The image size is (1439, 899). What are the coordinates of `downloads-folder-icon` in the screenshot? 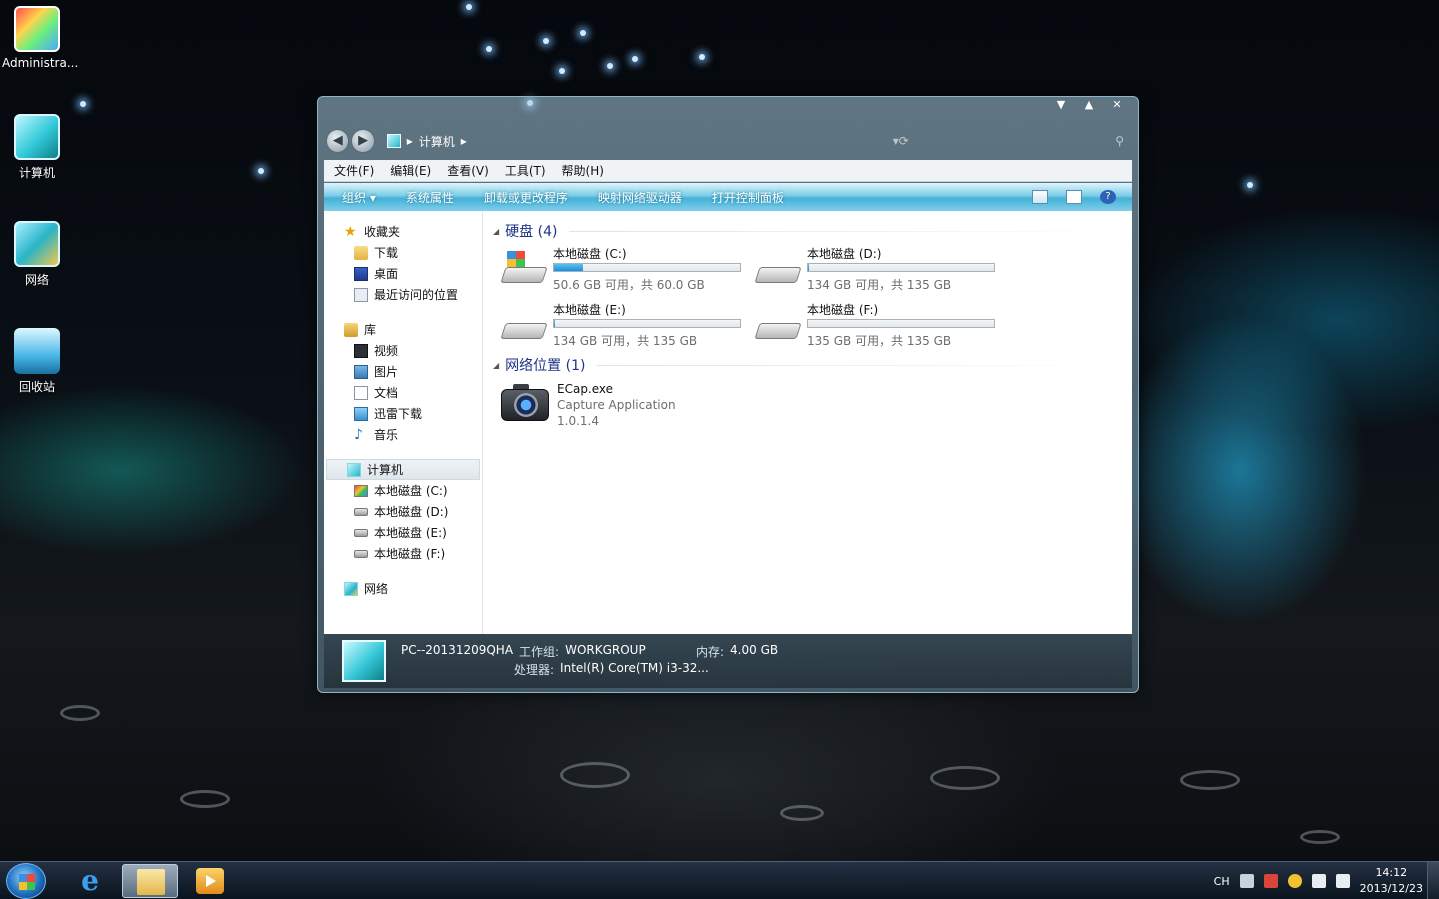 It's located at (361, 252).